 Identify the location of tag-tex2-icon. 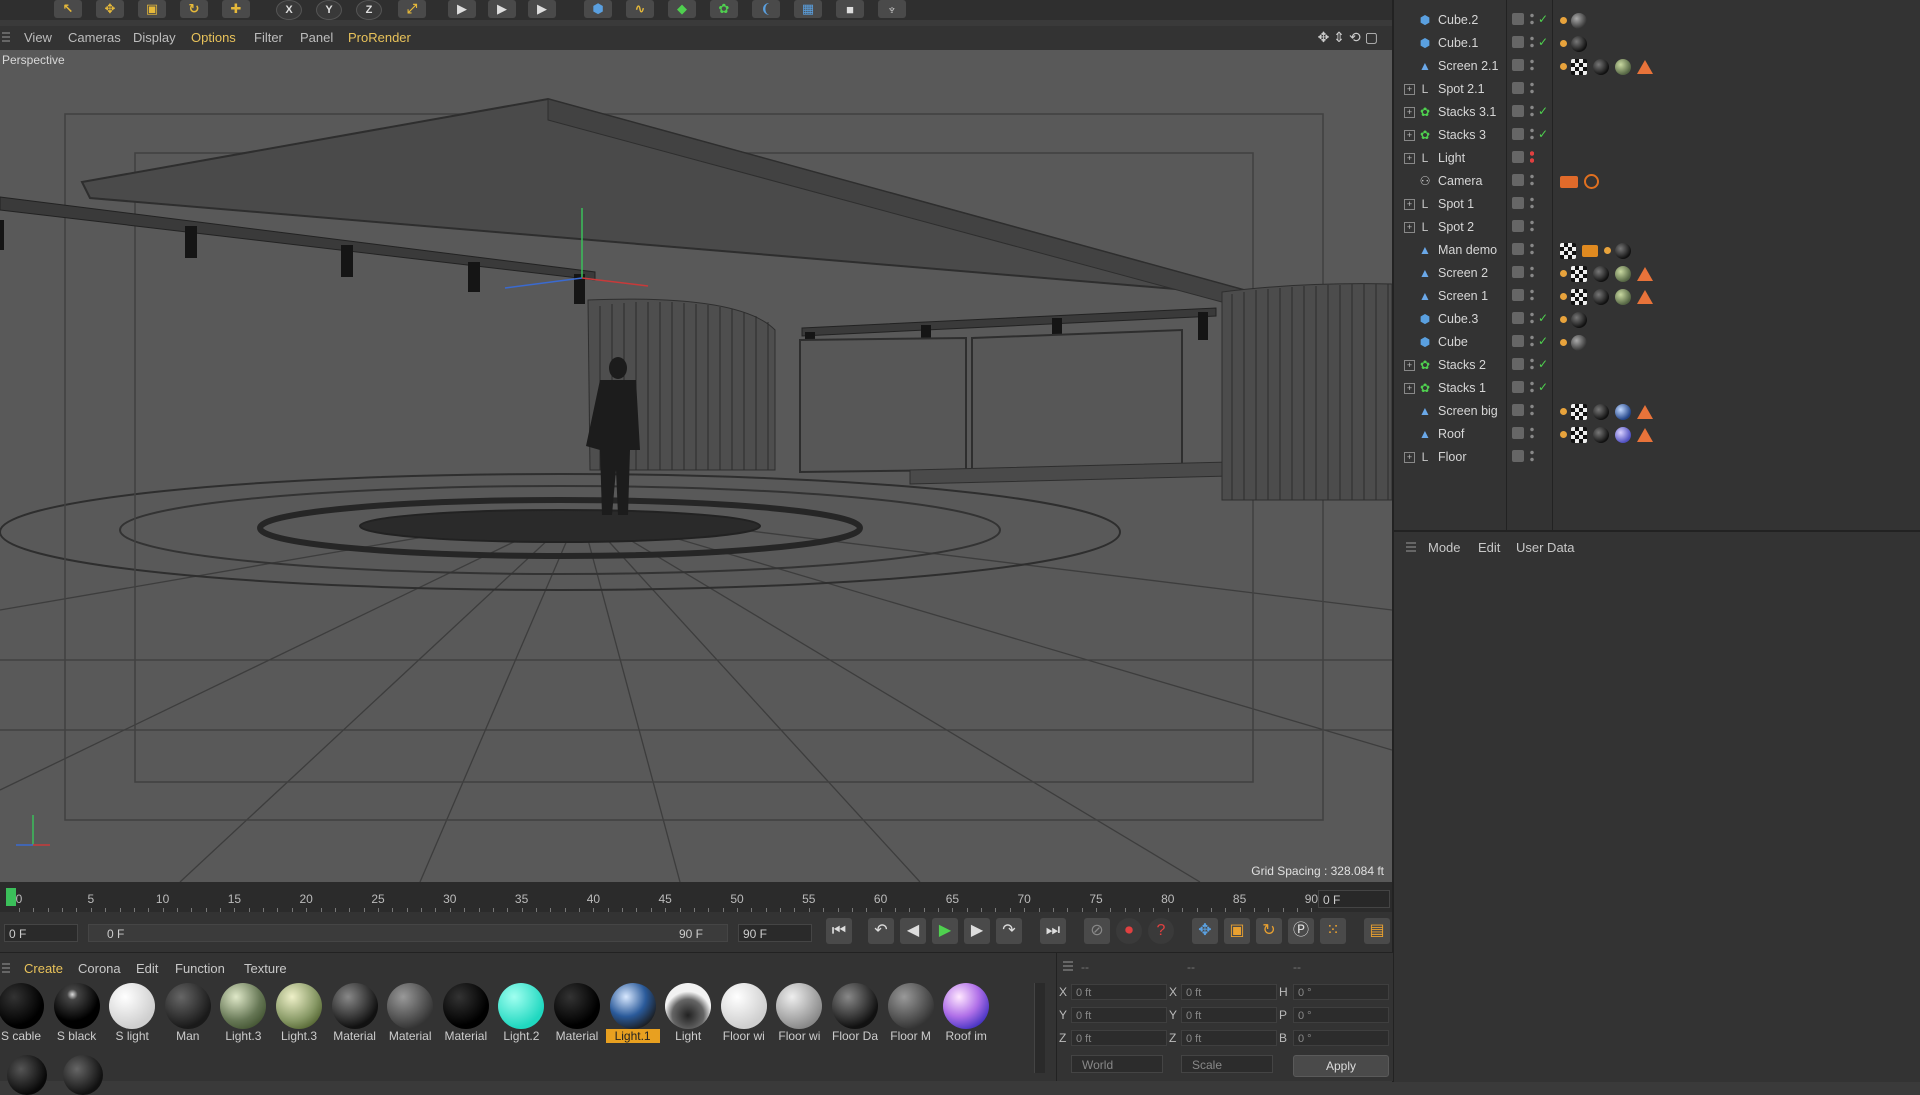
(1623, 411).